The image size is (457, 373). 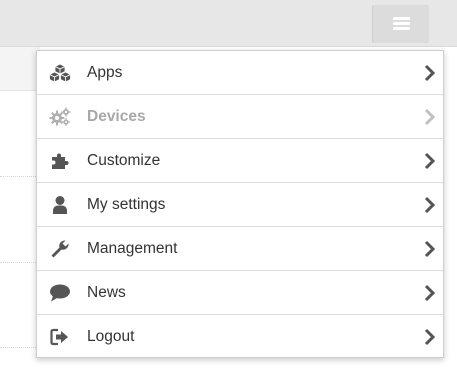 I want to click on menu-item-label: Devices, so click(x=116, y=116).